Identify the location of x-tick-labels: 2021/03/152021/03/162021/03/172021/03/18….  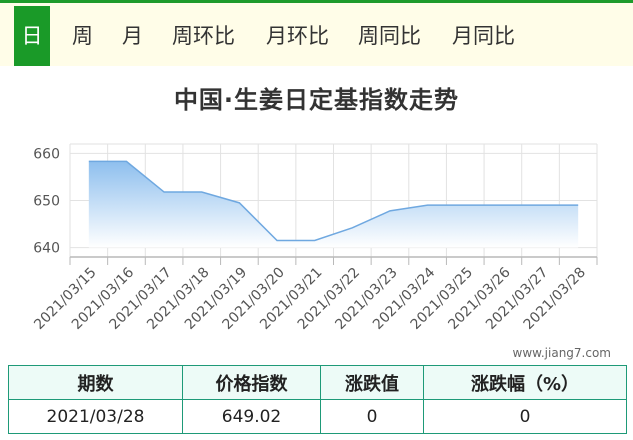
(310, 298).